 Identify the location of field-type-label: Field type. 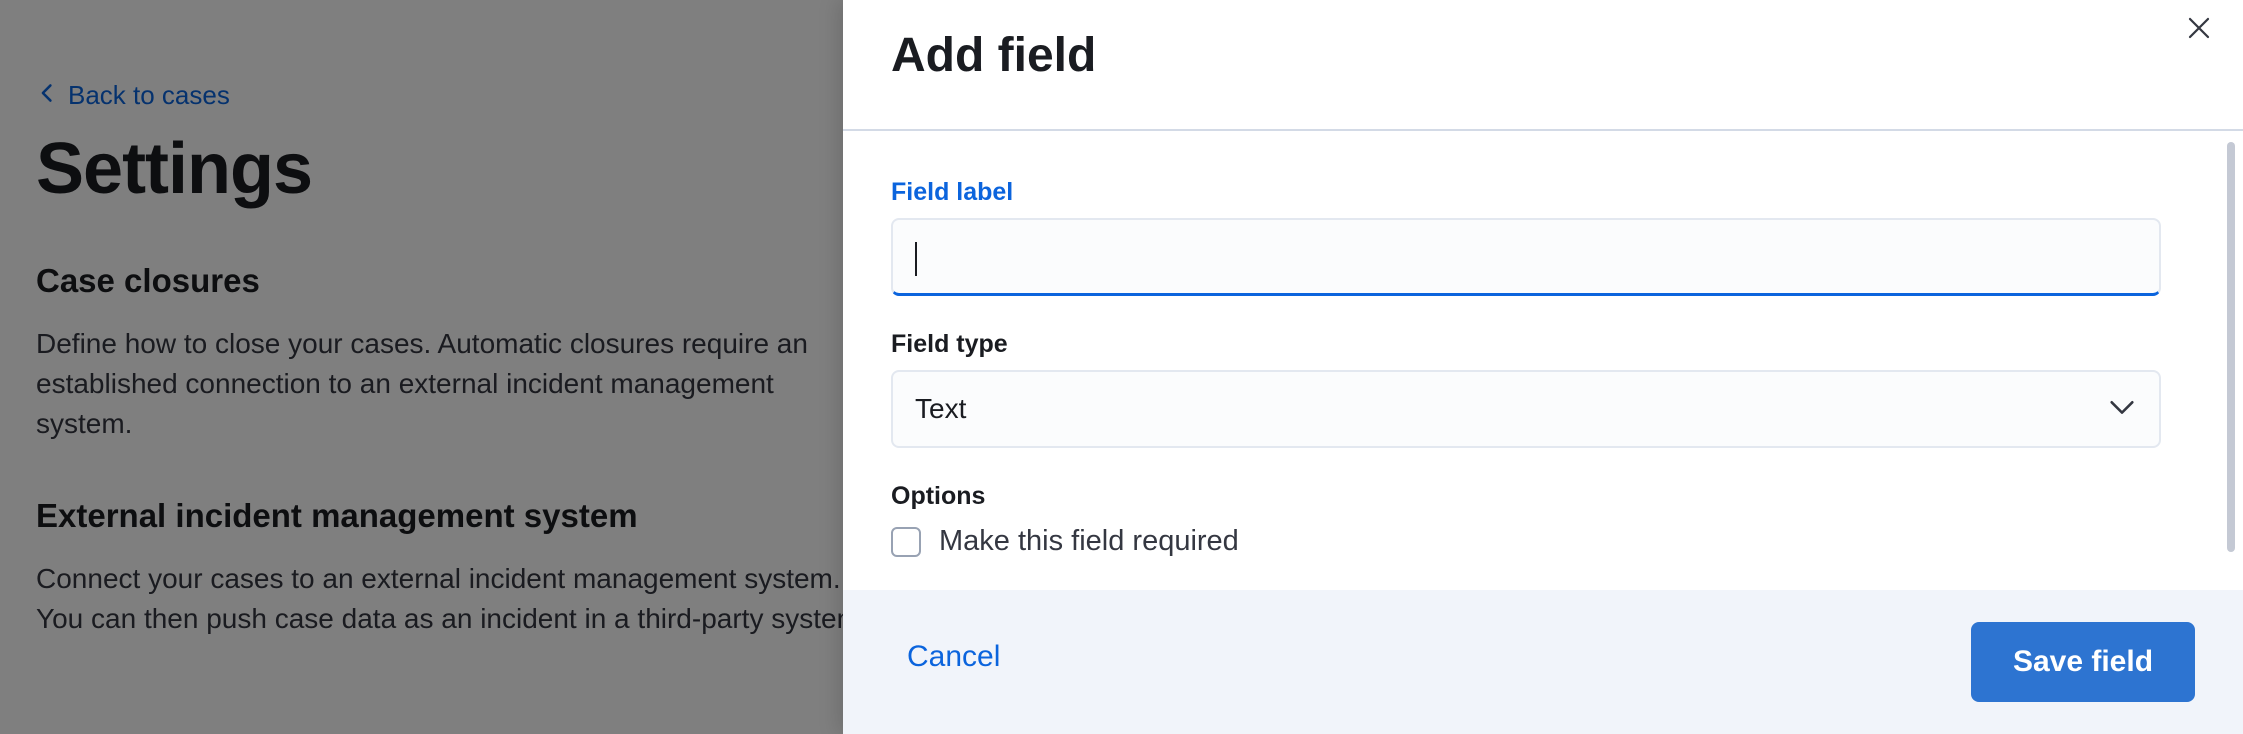
(949, 344).